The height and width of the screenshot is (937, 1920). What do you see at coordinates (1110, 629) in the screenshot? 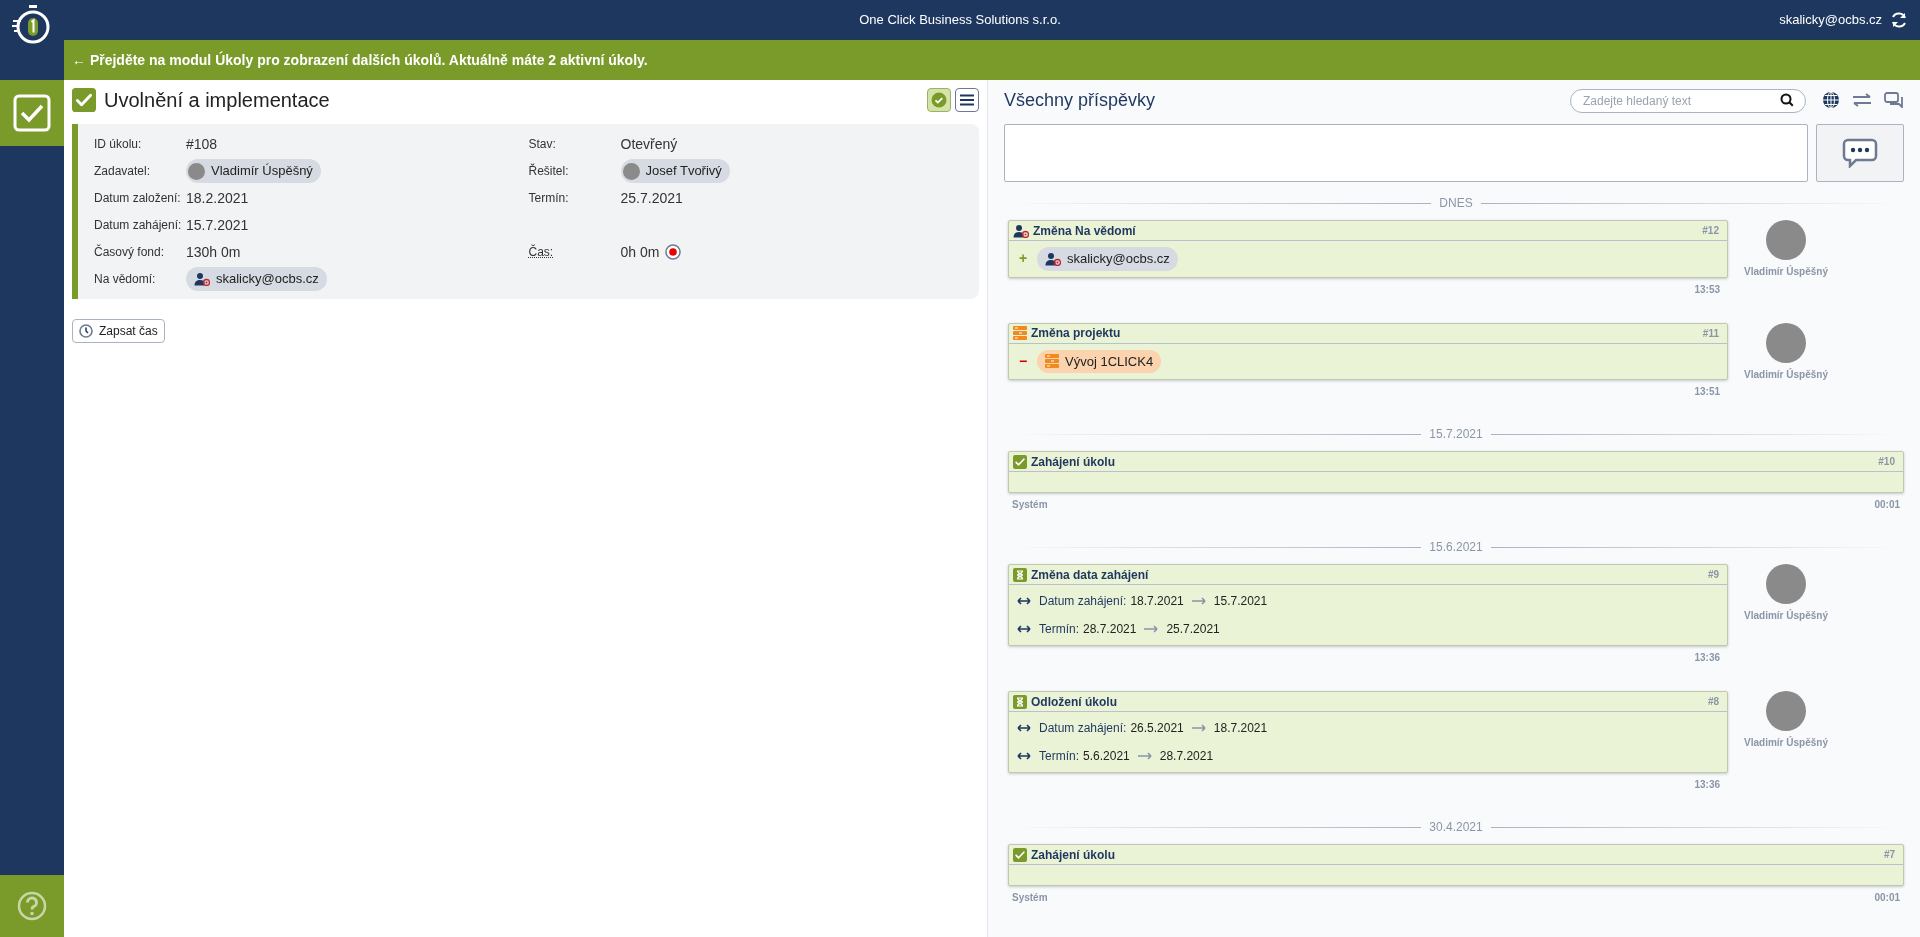
I see `old-value: 28.7.2021` at bounding box center [1110, 629].